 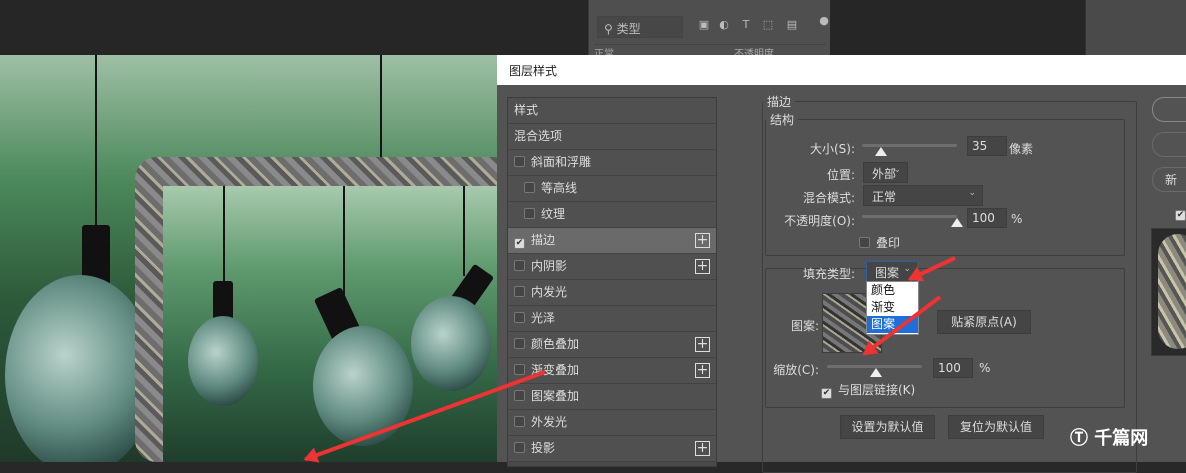 What do you see at coordinates (884, 197) in the screenshot?
I see `blend-mode-value: 正常` at bounding box center [884, 197].